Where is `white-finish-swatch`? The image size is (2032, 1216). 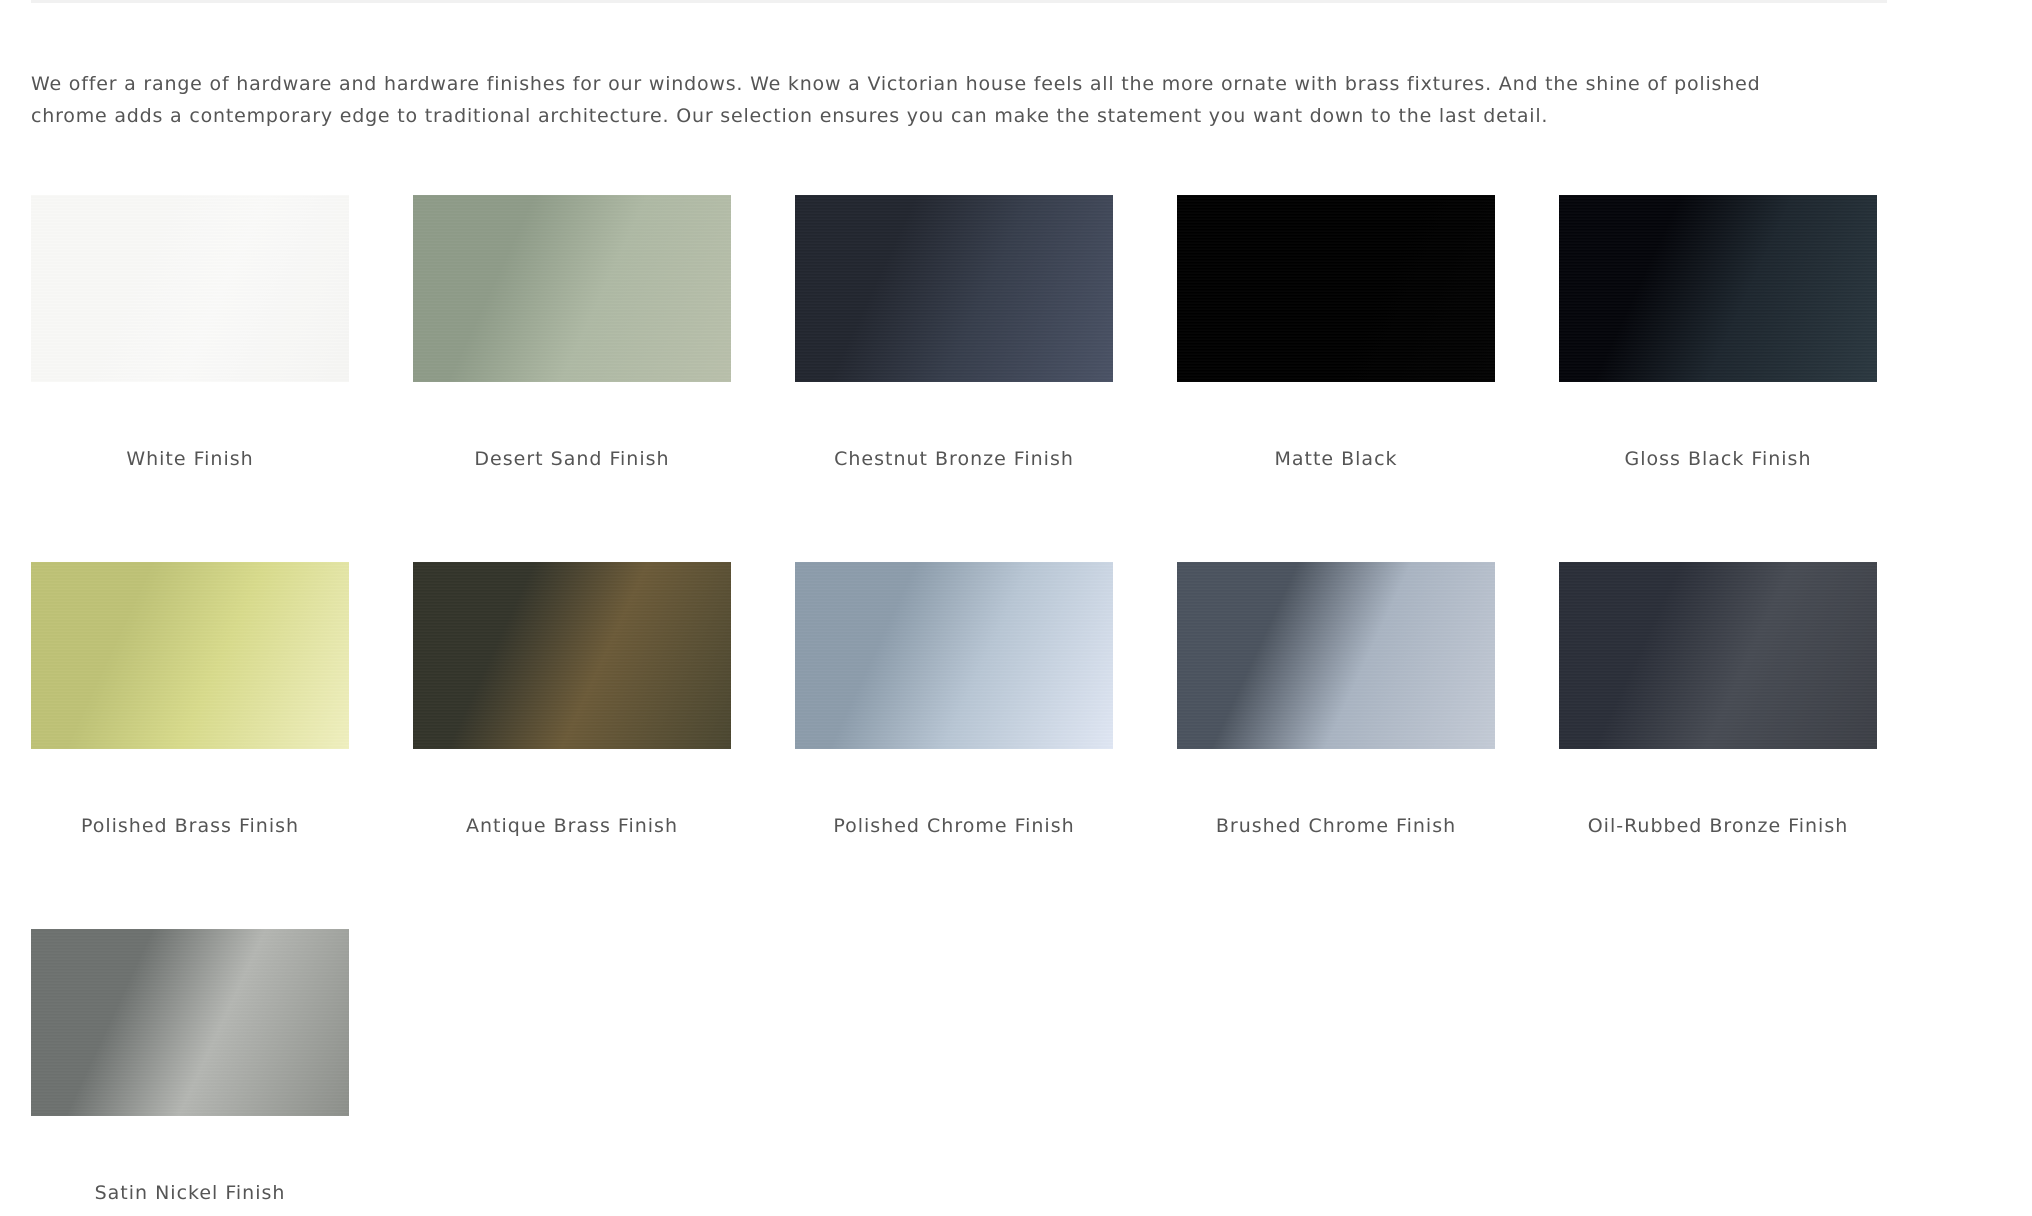
white-finish-swatch is located at coordinates (190, 288).